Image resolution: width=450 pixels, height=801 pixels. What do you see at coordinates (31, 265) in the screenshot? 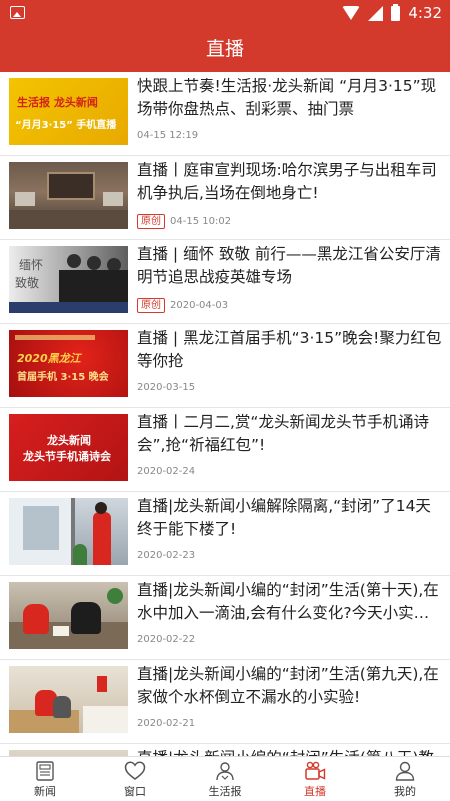
I see `thumbnail-caption: 缅怀` at bounding box center [31, 265].